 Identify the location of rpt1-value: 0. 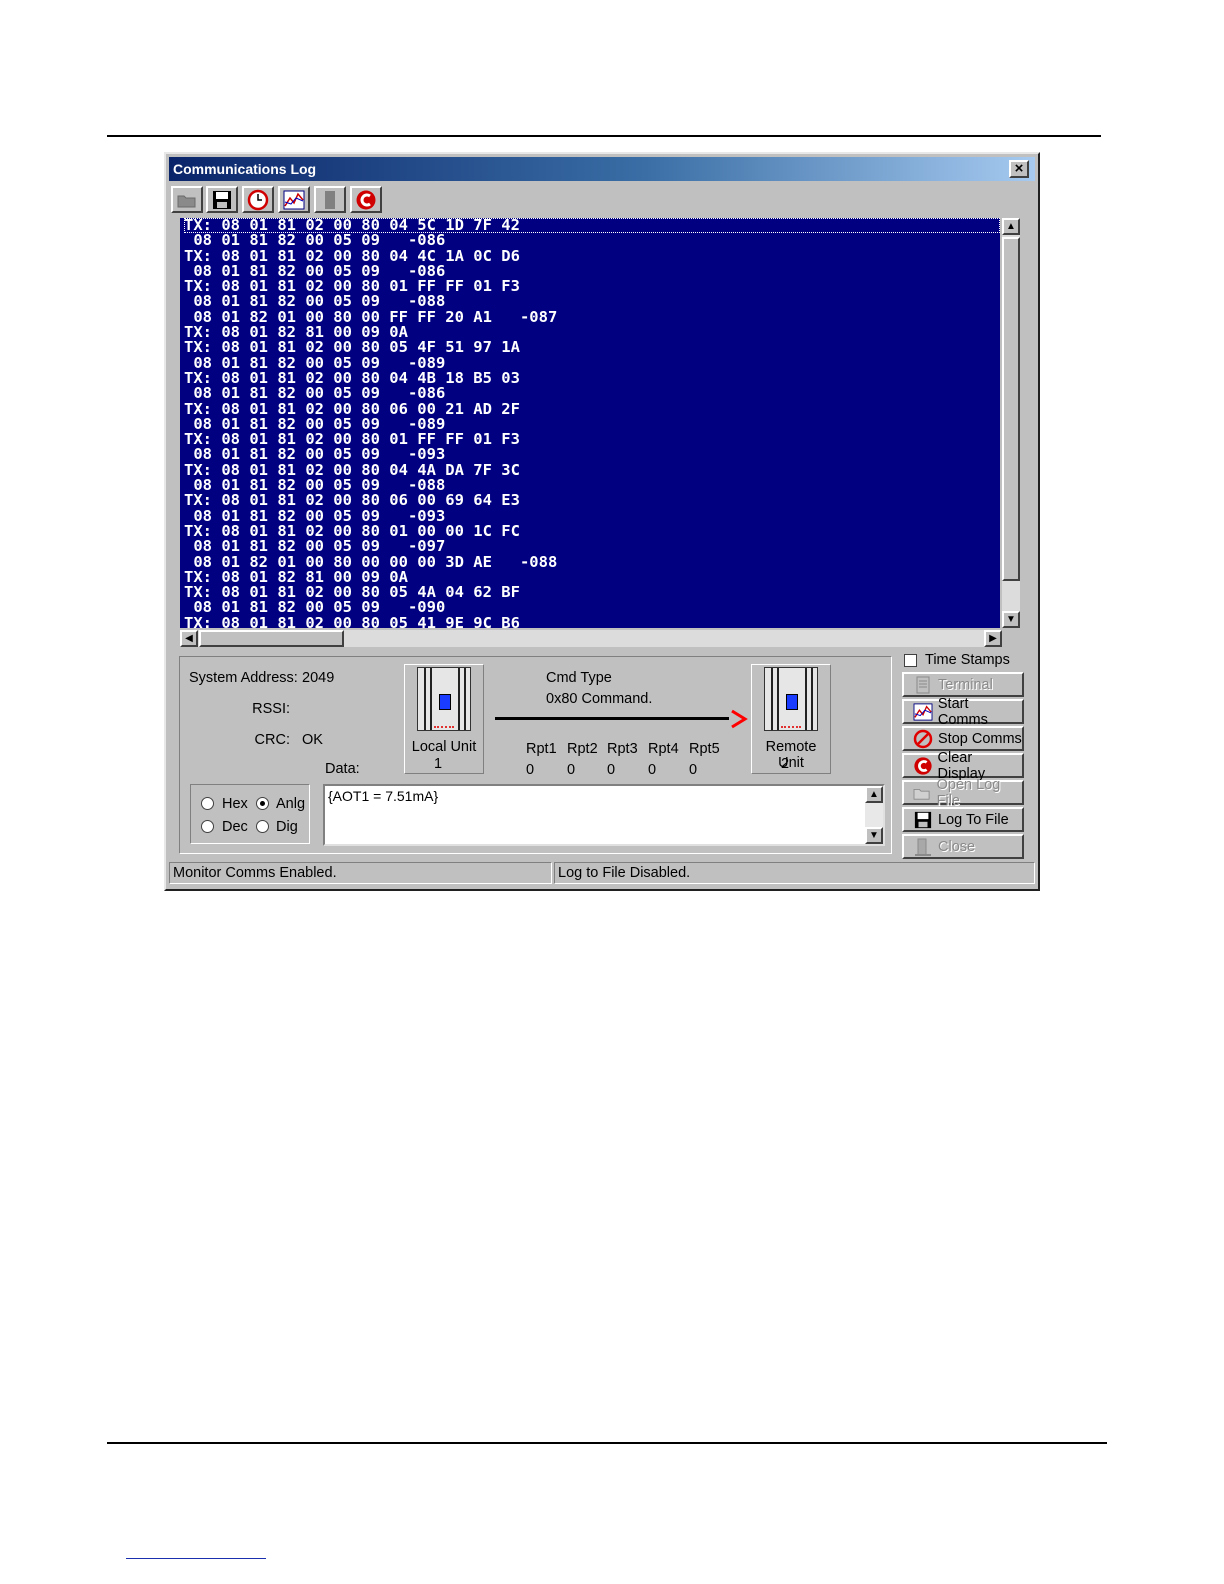
(530, 770).